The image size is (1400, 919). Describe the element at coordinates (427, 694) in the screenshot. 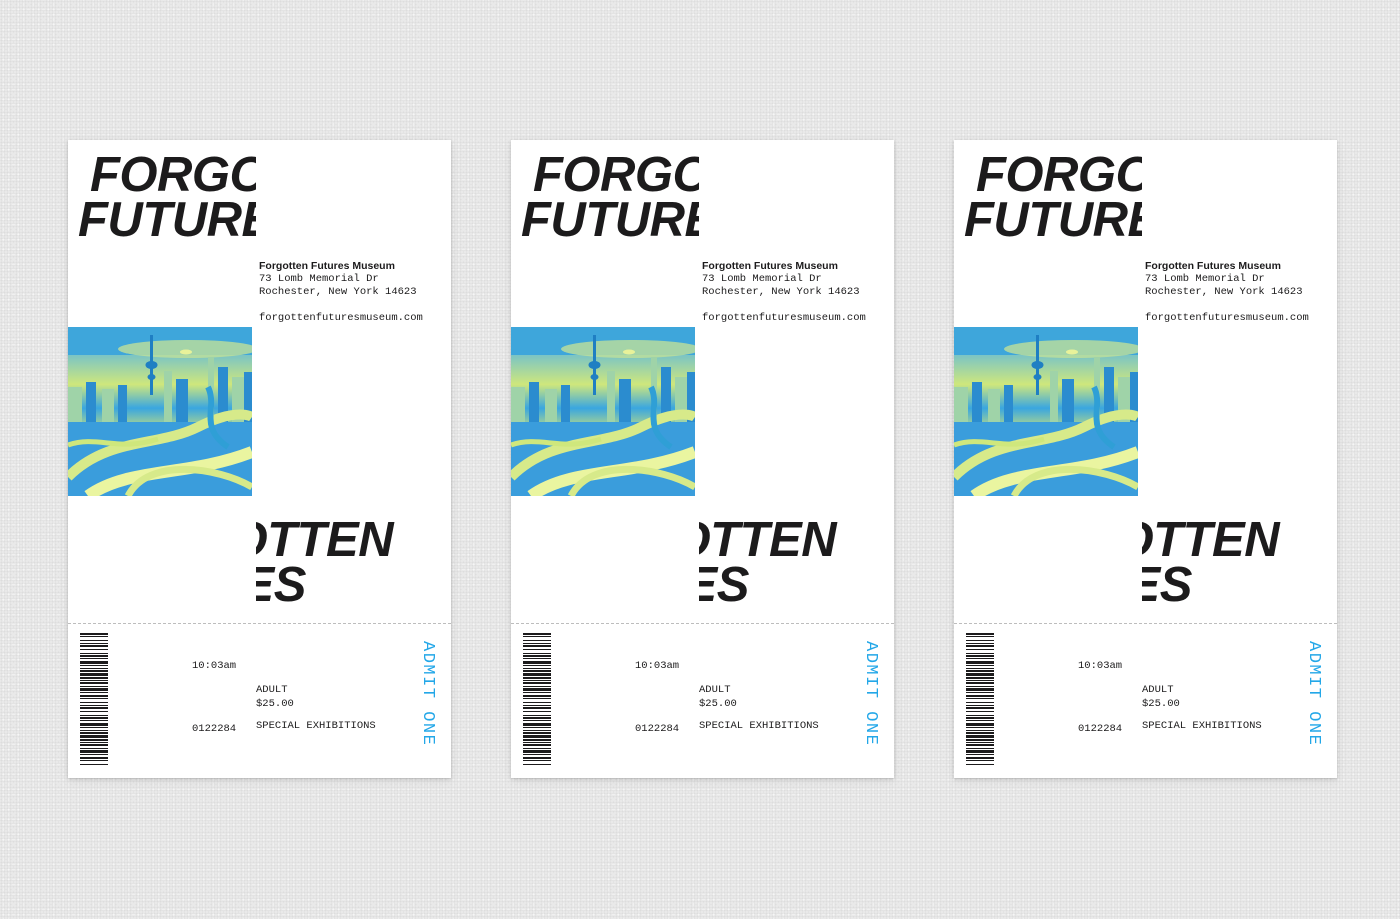

I see `admit-one-label: ADMIT ONE` at that location.